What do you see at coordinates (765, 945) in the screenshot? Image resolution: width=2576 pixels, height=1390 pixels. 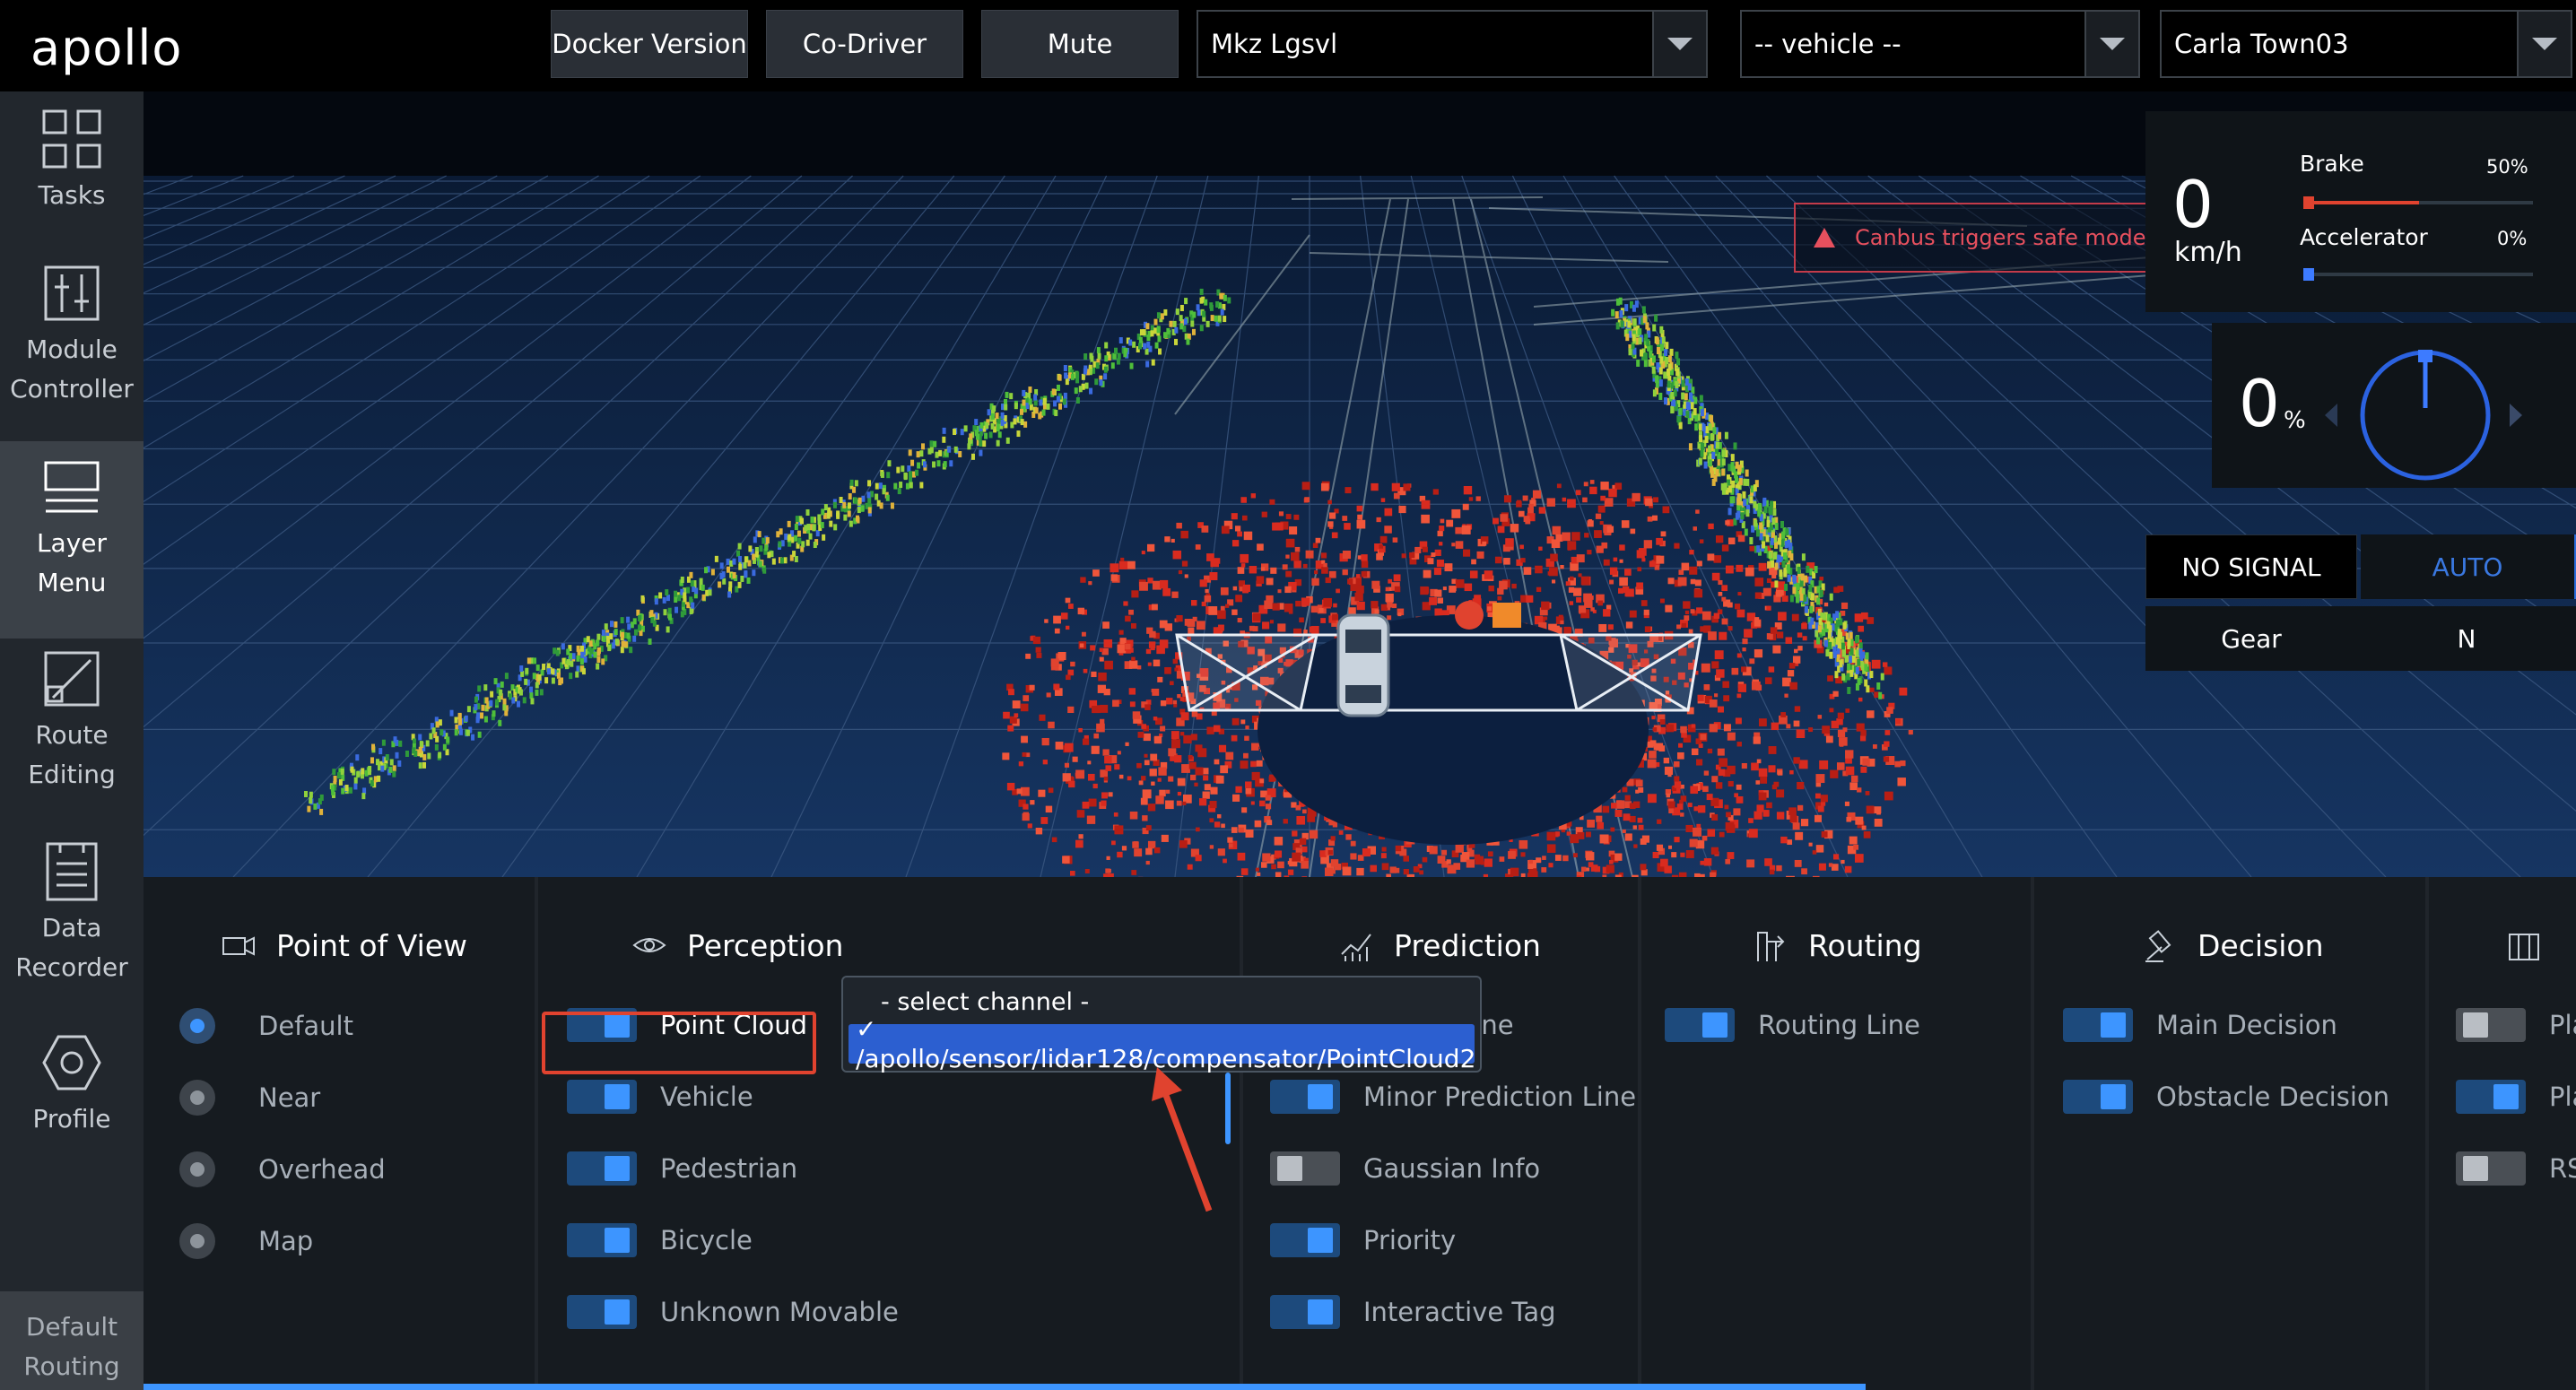 I see `perception-title: Perception` at bounding box center [765, 945].